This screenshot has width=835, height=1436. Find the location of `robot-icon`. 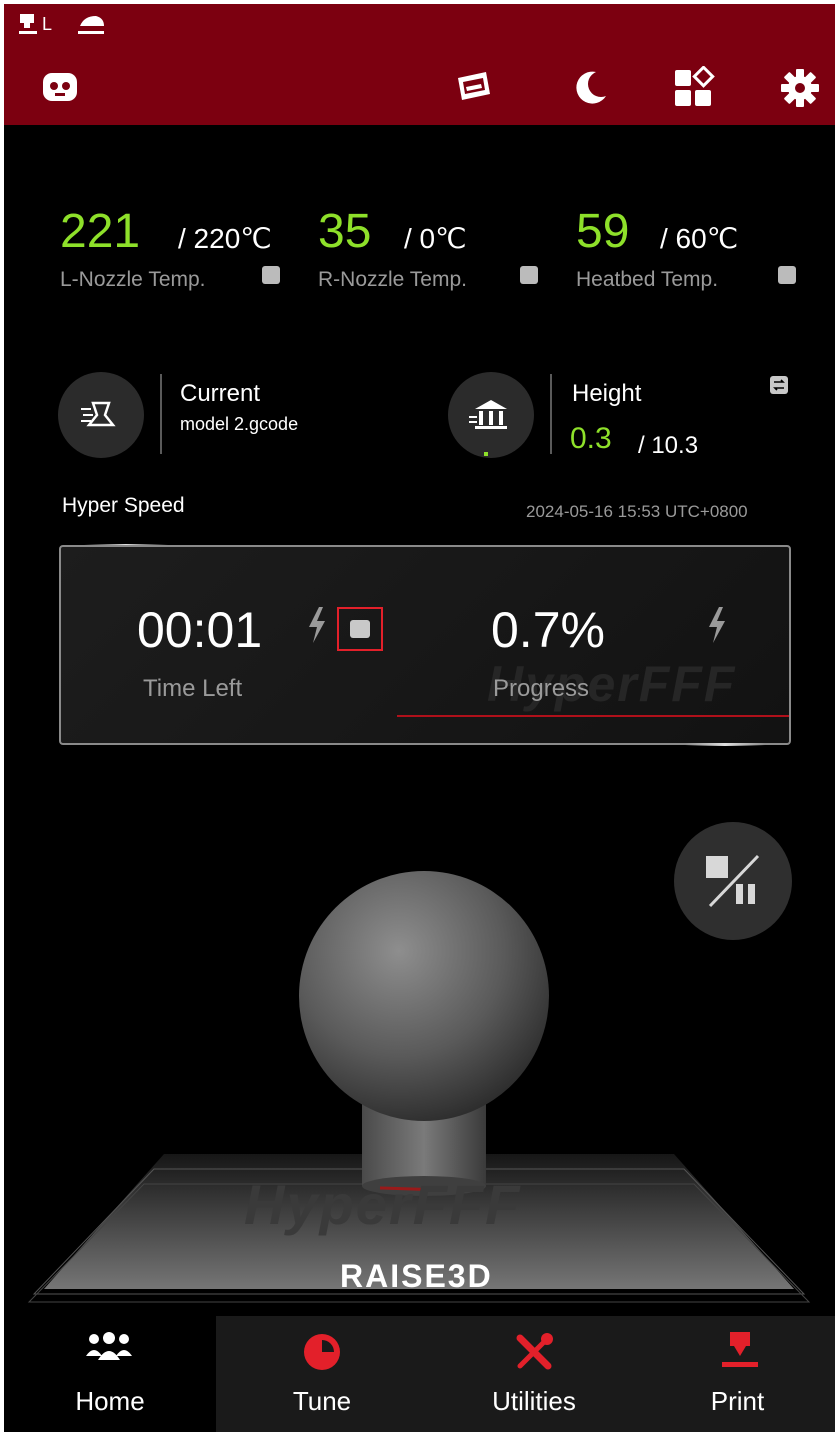

robot-icon is located at coordinates (60, 87).